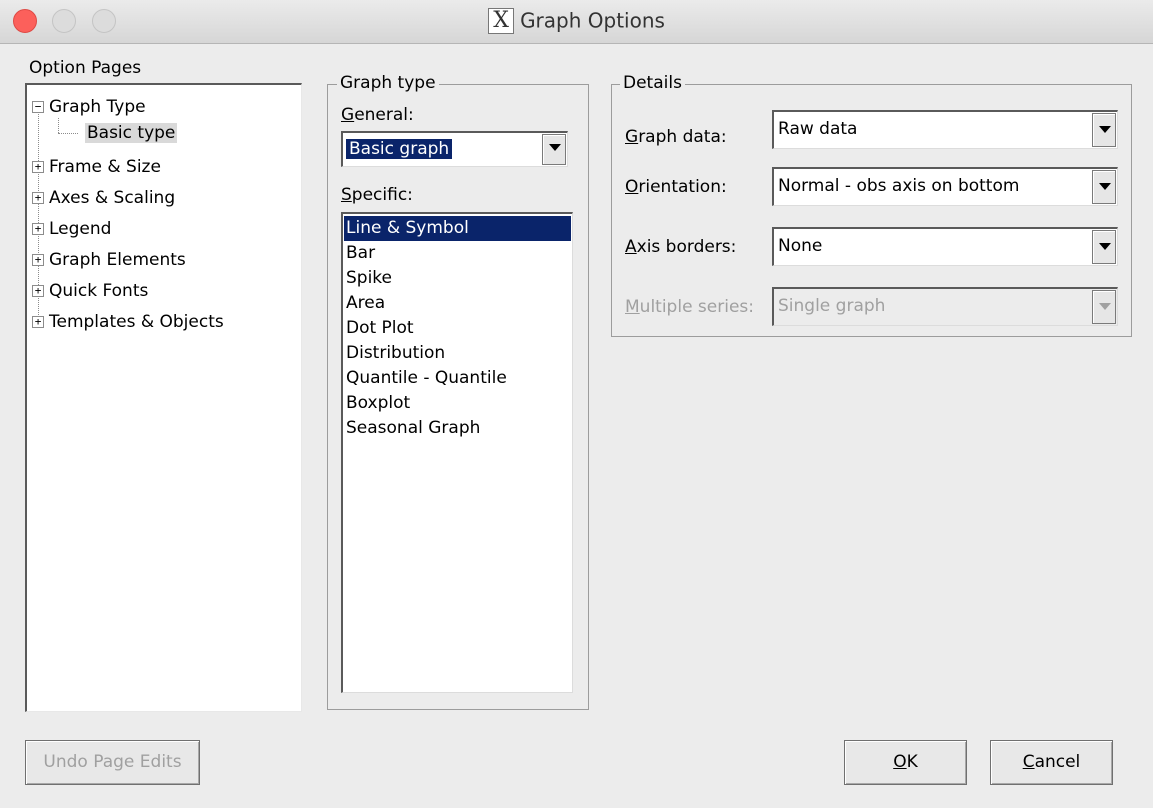 This screenshot has width=1153, height=808. I want to click on cancel-button-mnemonic: C, so click(1028, 762).